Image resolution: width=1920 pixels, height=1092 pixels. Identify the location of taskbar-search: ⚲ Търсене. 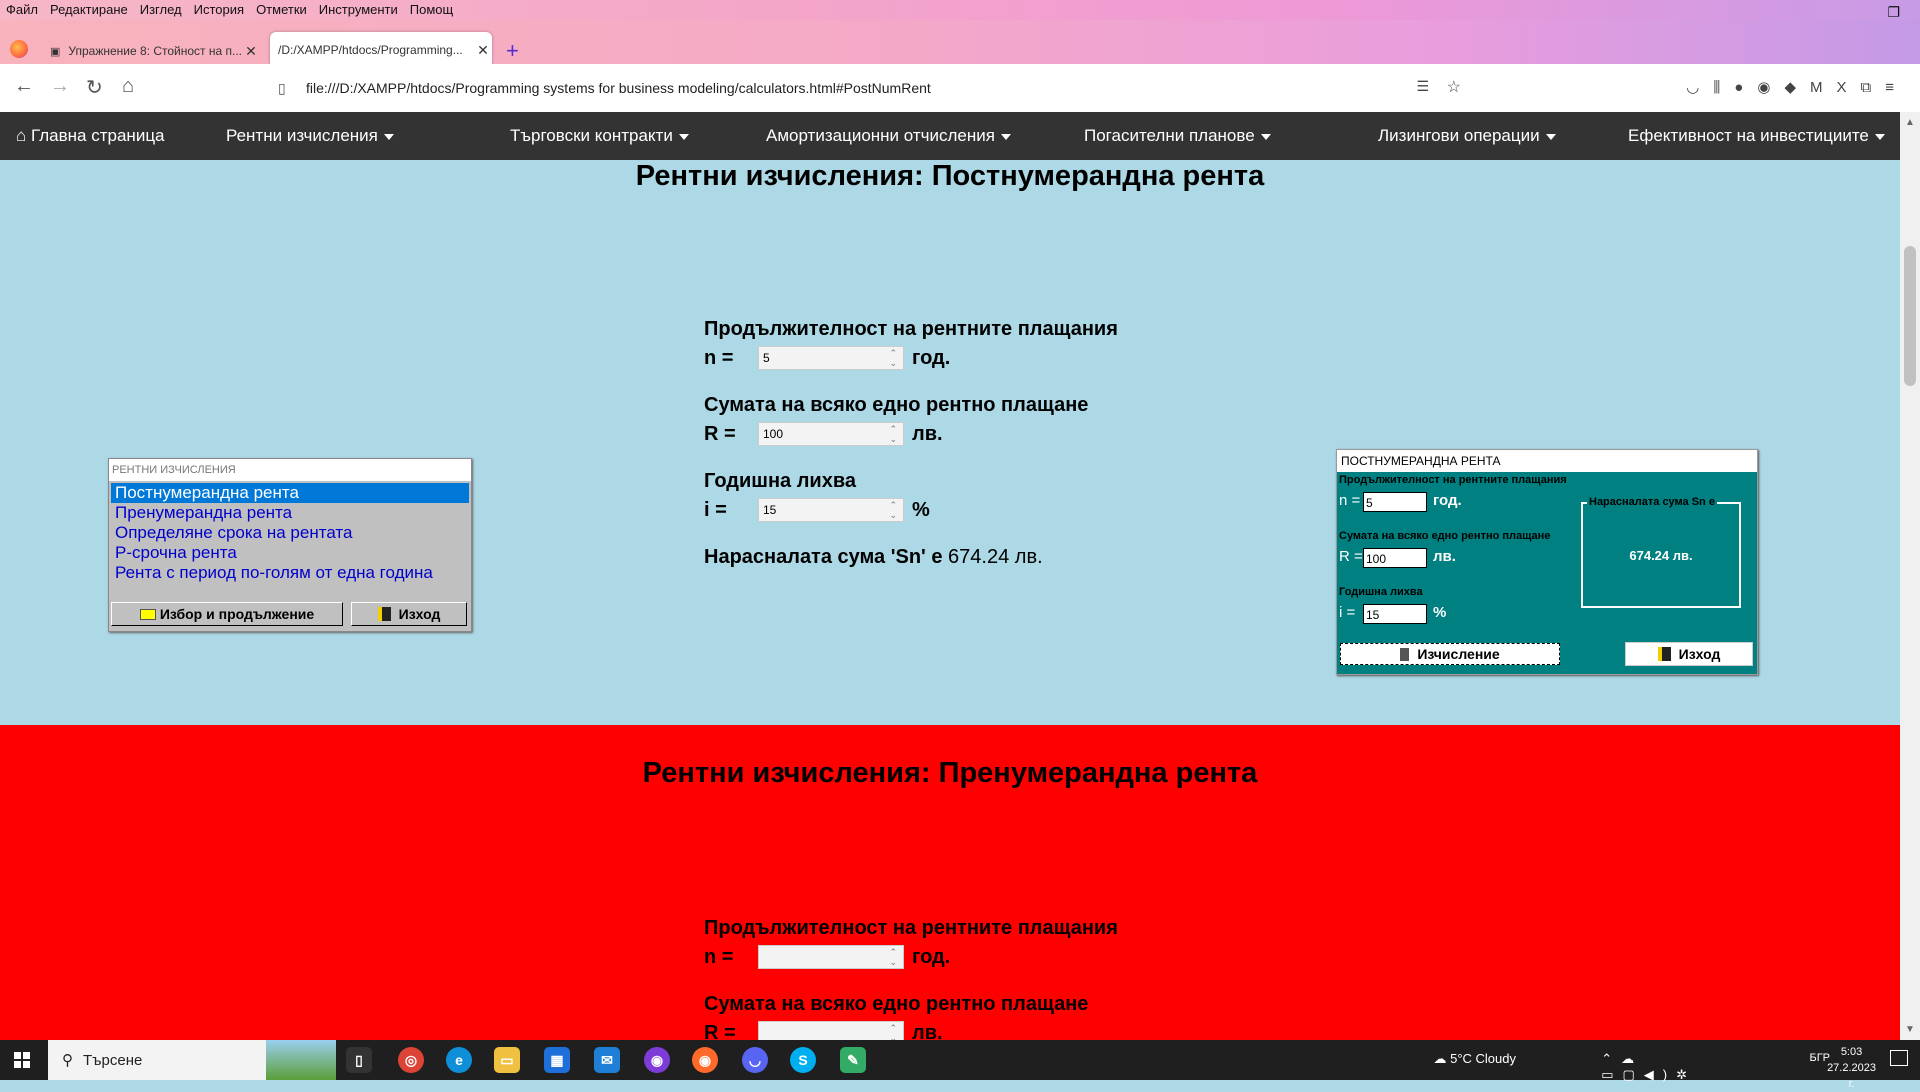
(192, 1060).